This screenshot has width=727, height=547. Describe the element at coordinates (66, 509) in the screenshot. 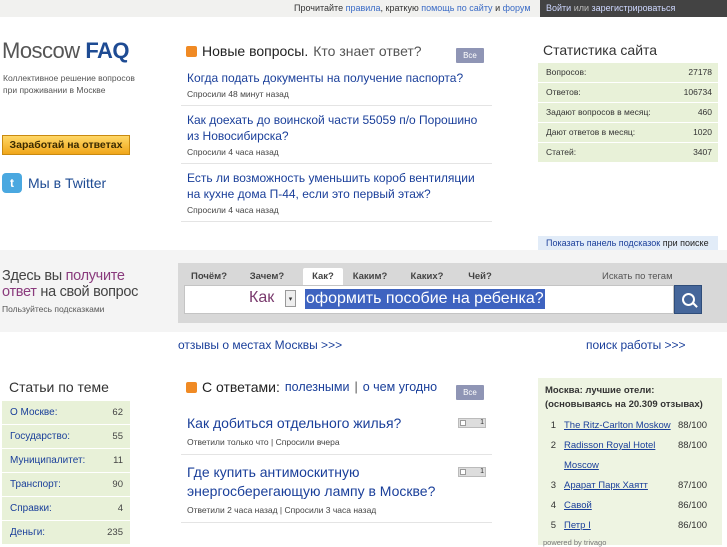

I see `article-category: Справки: 4` at that location.